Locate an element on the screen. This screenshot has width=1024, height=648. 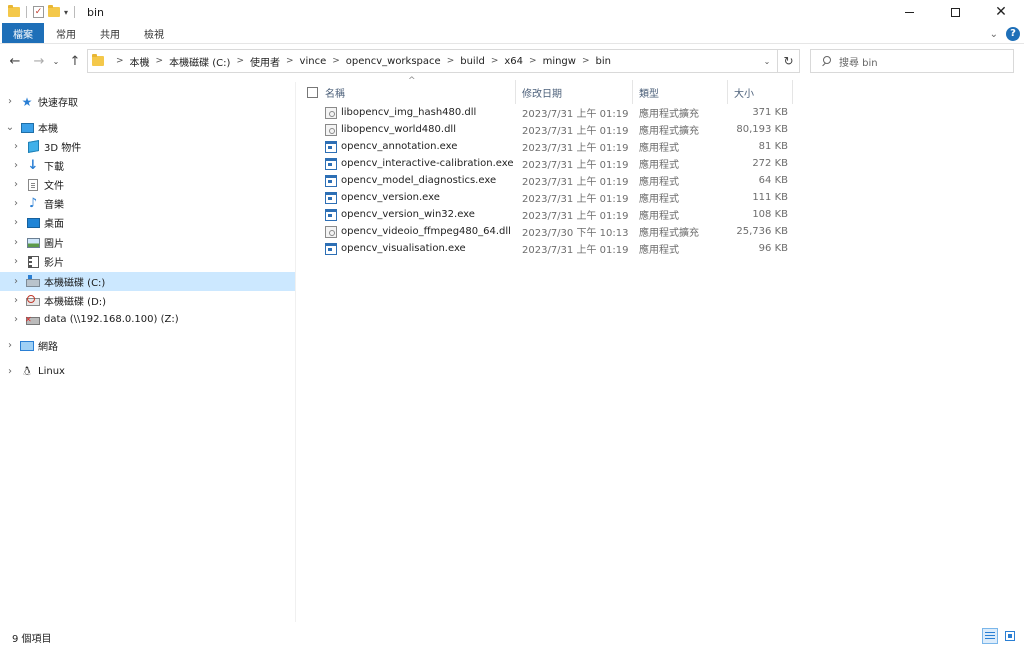
linux-icon: 🐧︎ is located at coordinates (27, 370).